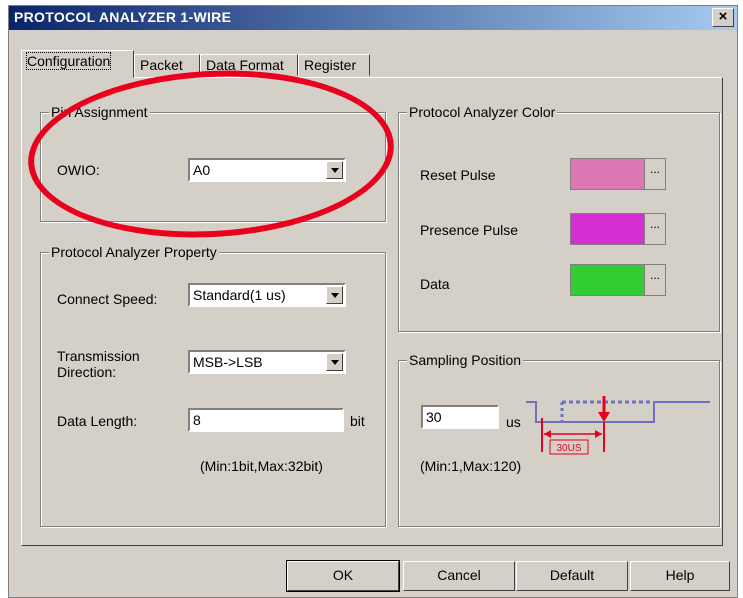 The image size is (743, 598). I want to click on tab-data-format: Data Format, so click(249, 65).